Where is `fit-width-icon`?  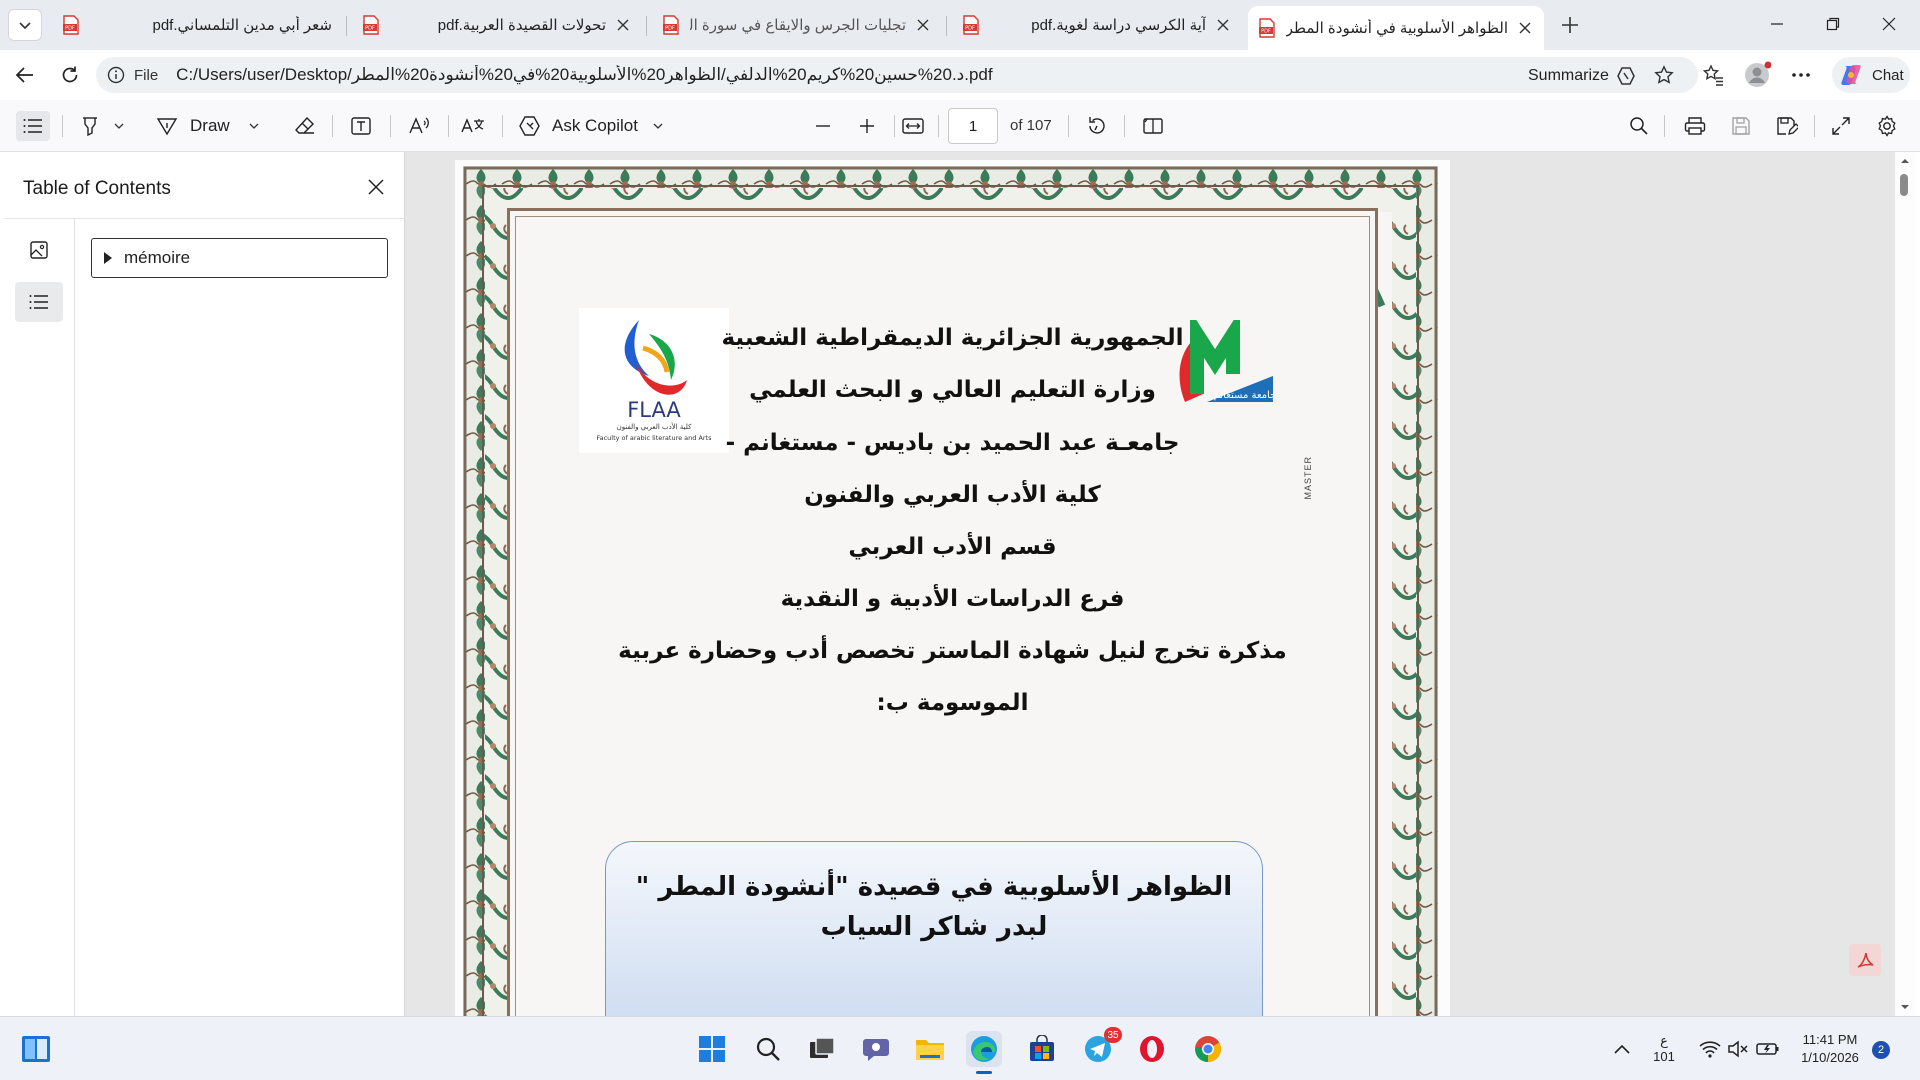 fit-width-icon is located at coordinates (913, 126).